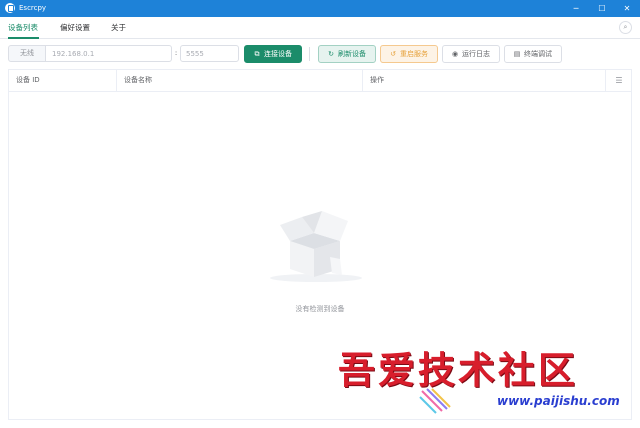 The width and height of the screenshot is (640, 428). Describe the element at coordinates (63, 80) in the screenshot. I see `column-header-device-id: 设备 ID` at that location.